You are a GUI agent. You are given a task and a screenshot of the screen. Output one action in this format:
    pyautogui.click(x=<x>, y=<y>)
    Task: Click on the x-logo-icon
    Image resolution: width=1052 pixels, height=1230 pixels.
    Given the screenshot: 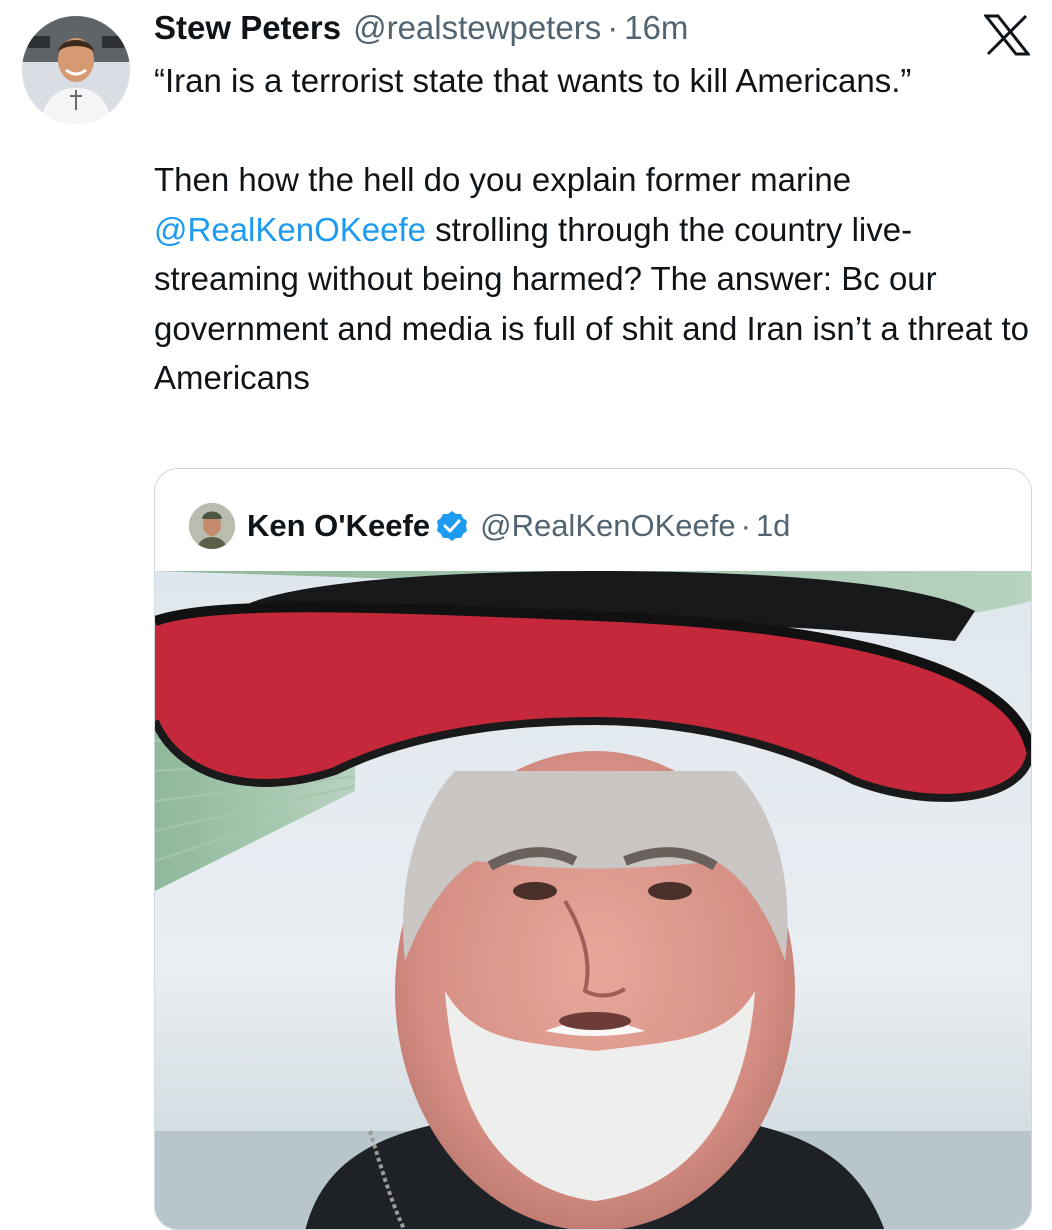 What is the action you would take?
    pyautogui.click(x=1007, y=35)
    